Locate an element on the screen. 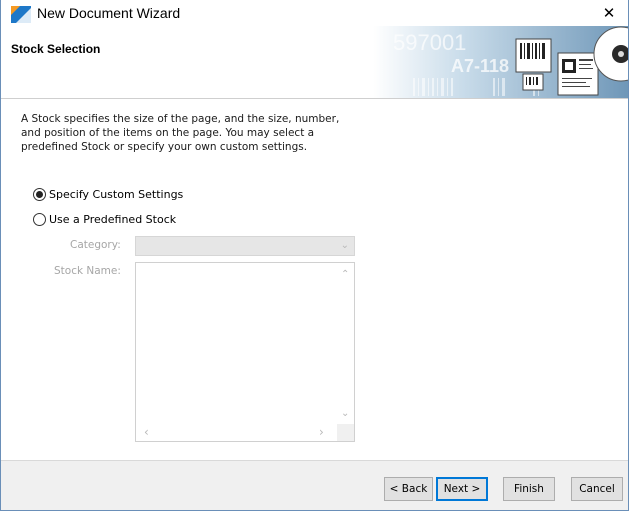 The height and width of the screenshot is (511, 629). custom-settings-label: Specify Custom Settings is located at coordinates (116, 194).